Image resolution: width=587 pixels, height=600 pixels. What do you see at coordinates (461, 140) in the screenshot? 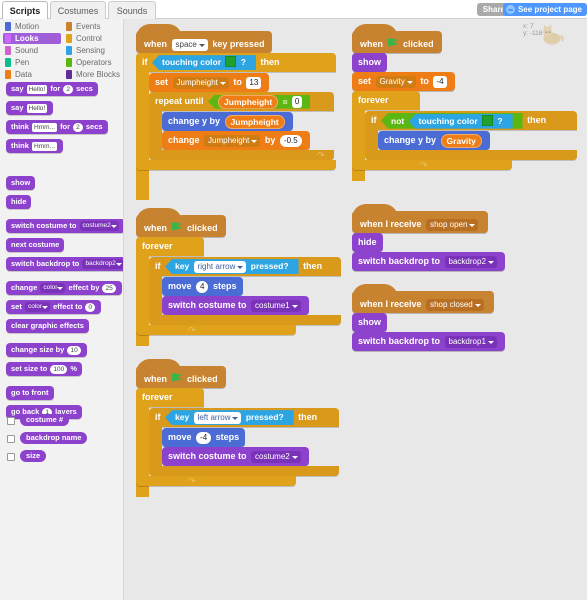
I see `variable-reporter: Gravity` at bounding box center [461, 140].